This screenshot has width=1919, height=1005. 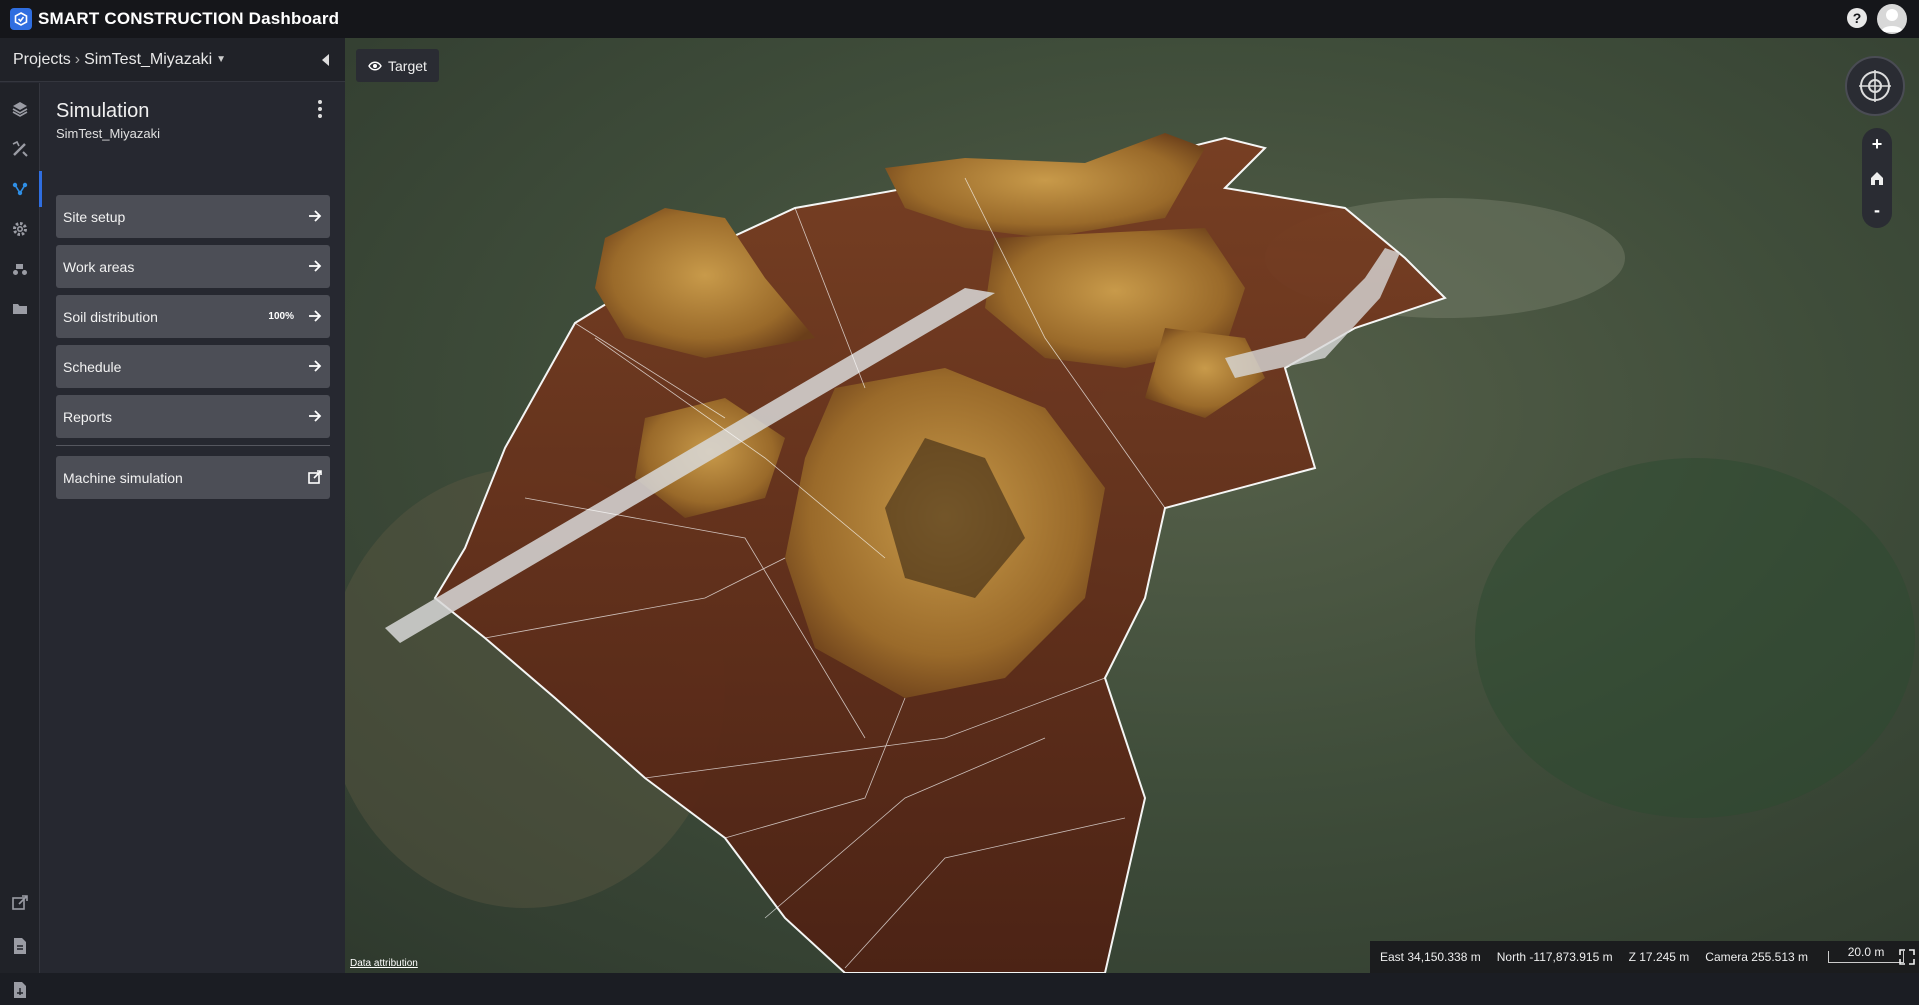 What do you see at coordinates (193, 416) in the screenshot?
I see `reports-button: Reports` at bounding box center [193, 416].